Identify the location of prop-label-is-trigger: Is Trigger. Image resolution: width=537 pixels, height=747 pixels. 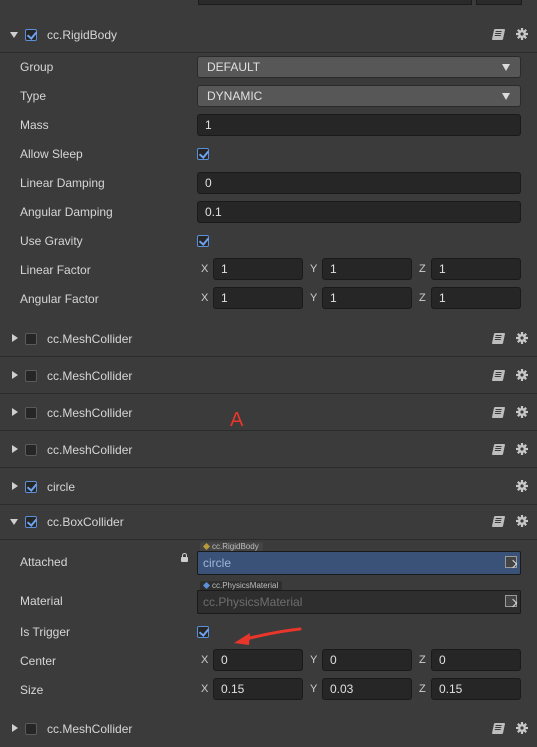
(45, 632).